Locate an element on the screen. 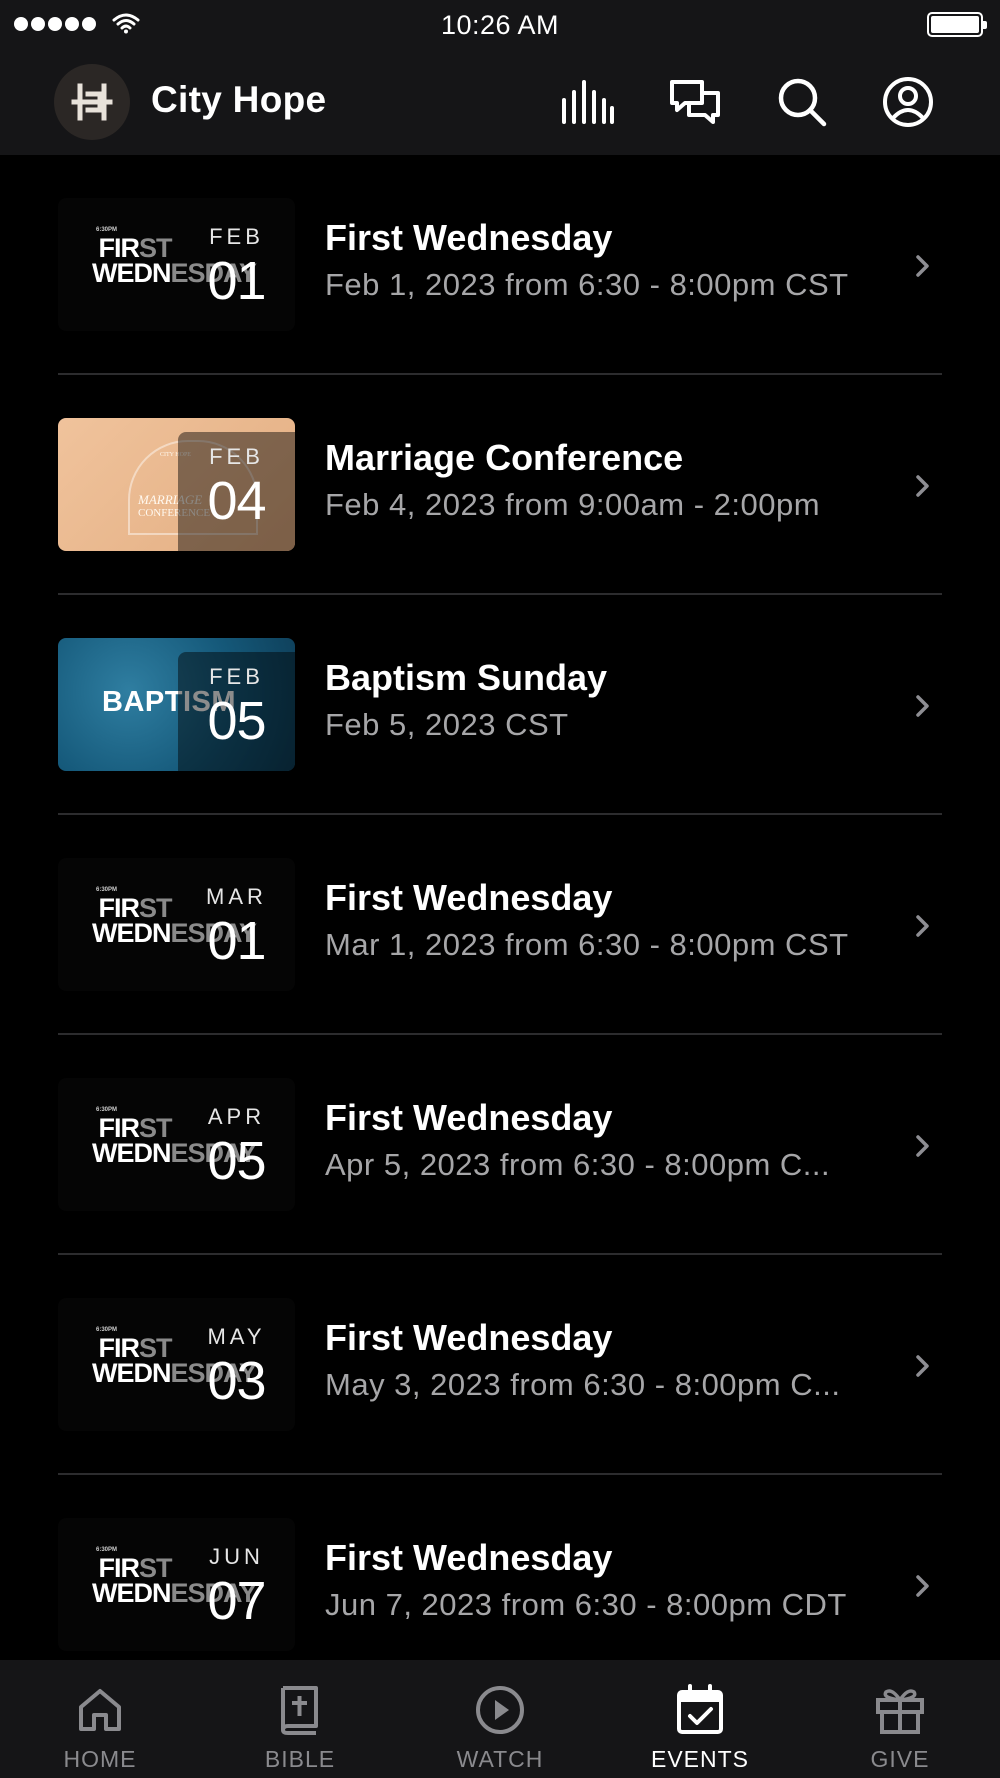 This screenshot has width=1000, height=1778. app-title: City Hope is located at coordinates (239, 99).